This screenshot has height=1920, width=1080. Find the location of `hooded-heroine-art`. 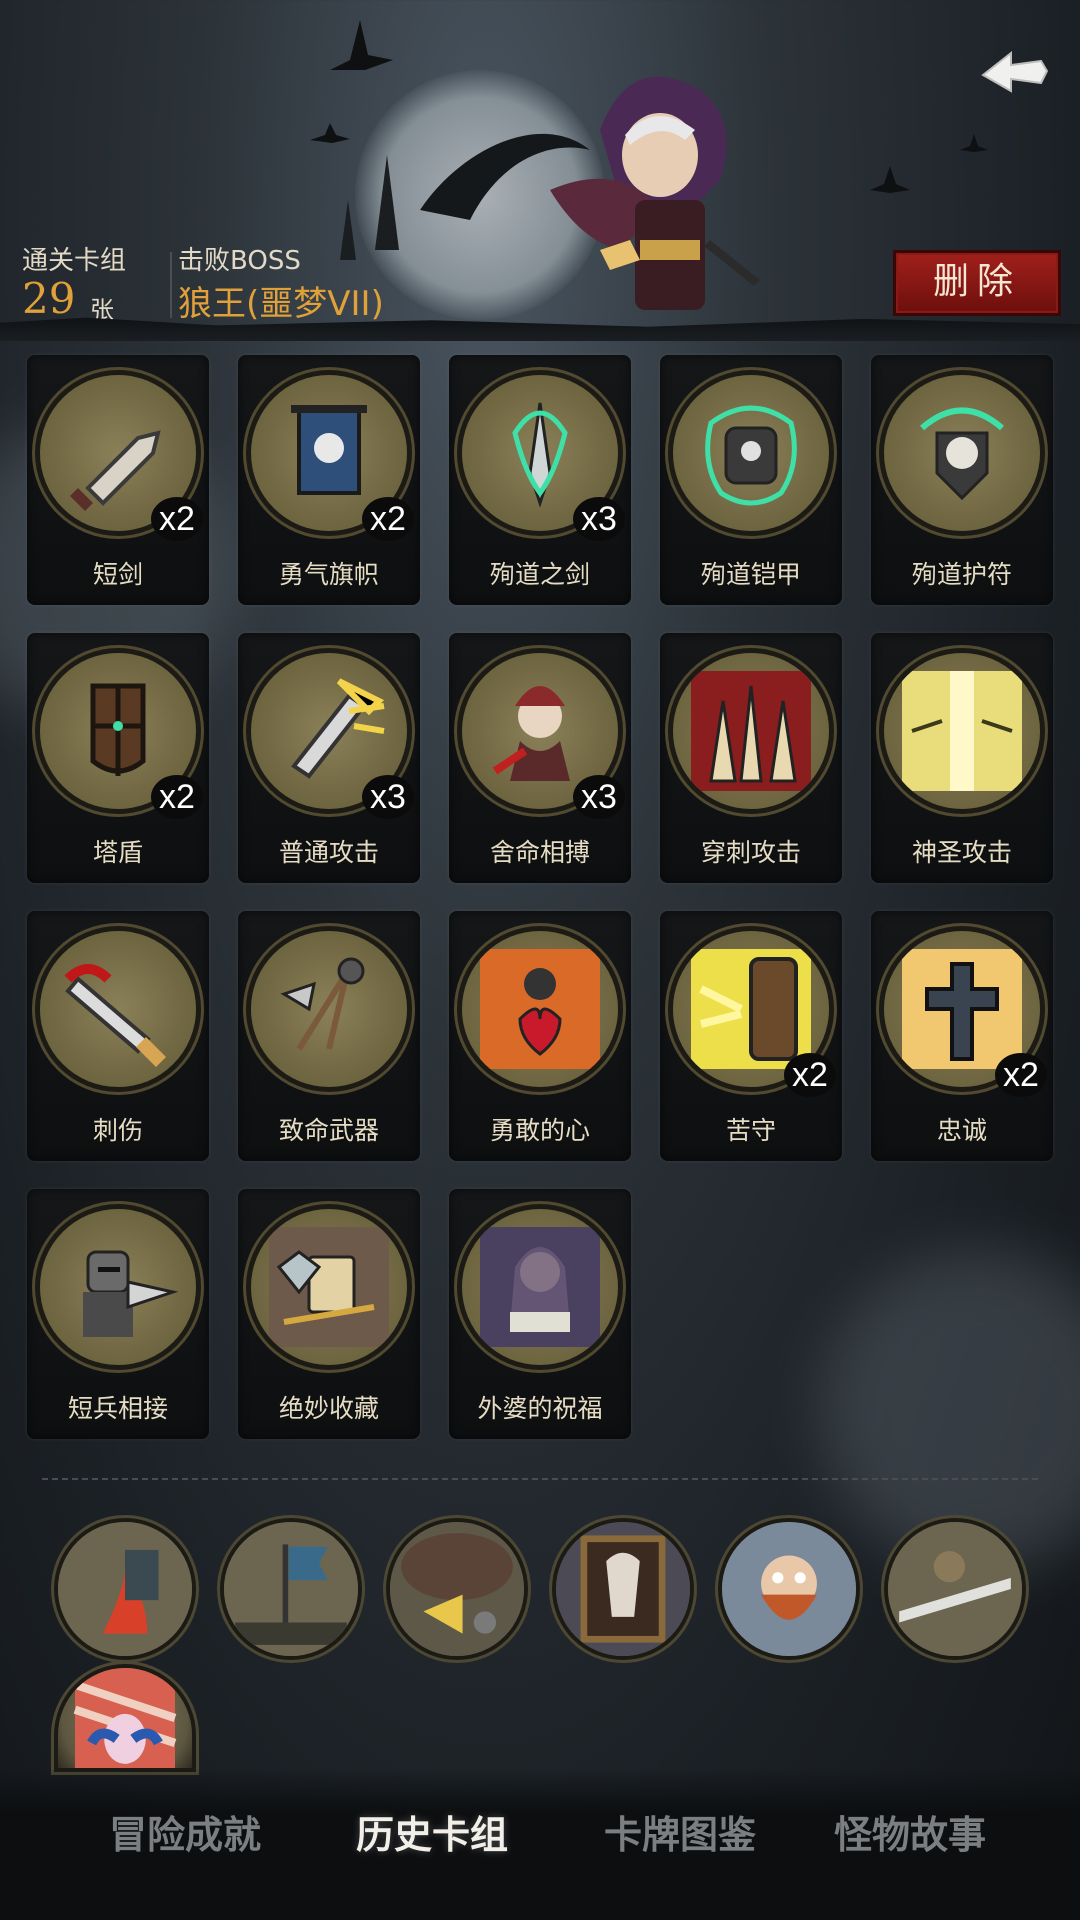

hooded-heroine-art is located at coordinates (655, 193).